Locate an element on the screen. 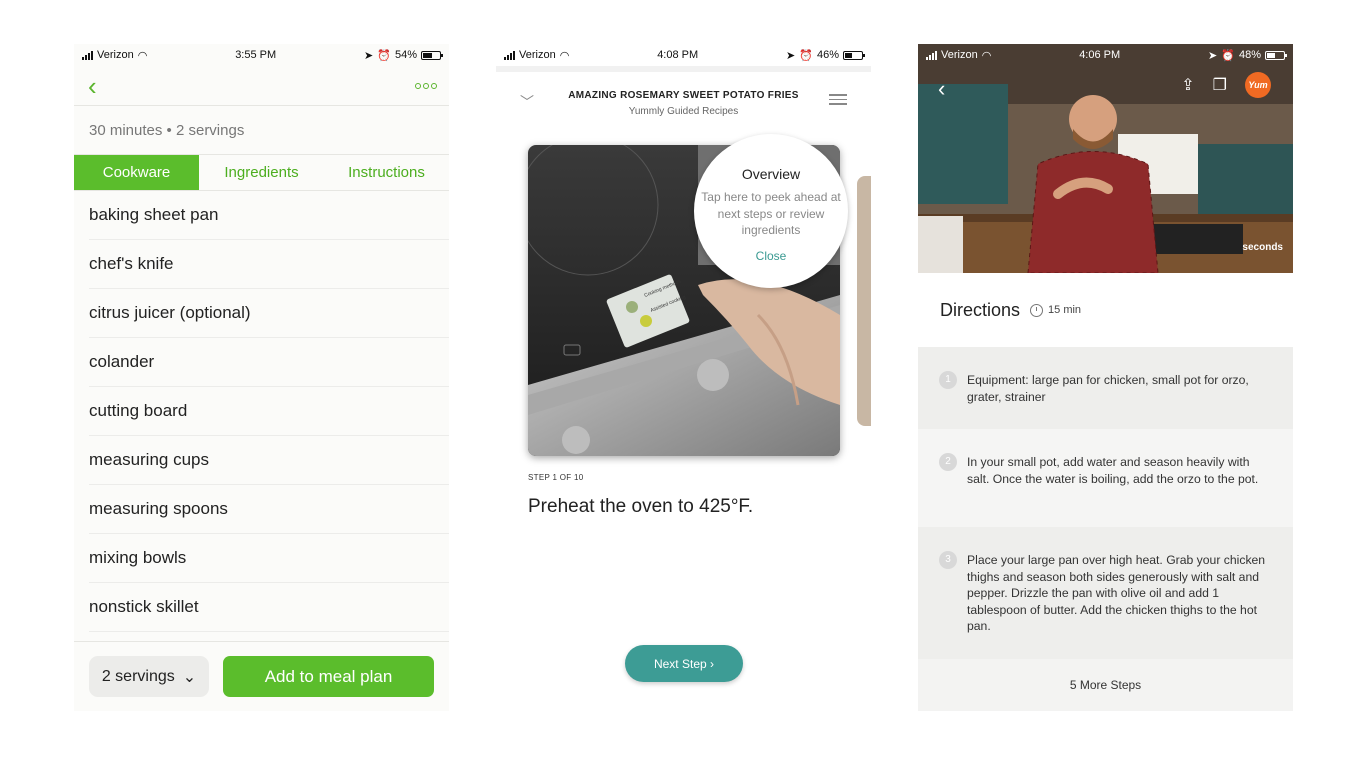  collapse-chevron-icon: ﹀ is located at coordinates (527, 102).